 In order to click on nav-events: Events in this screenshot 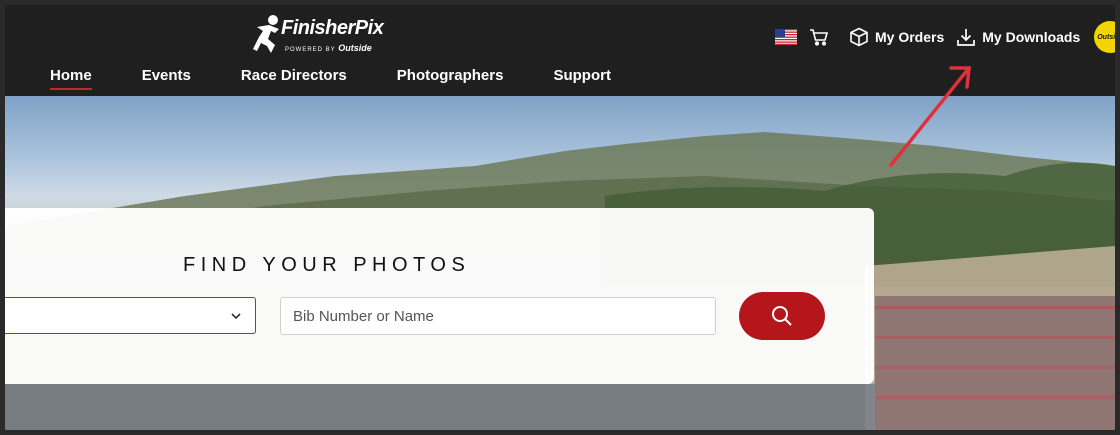, I will do `click(166, 78)`.